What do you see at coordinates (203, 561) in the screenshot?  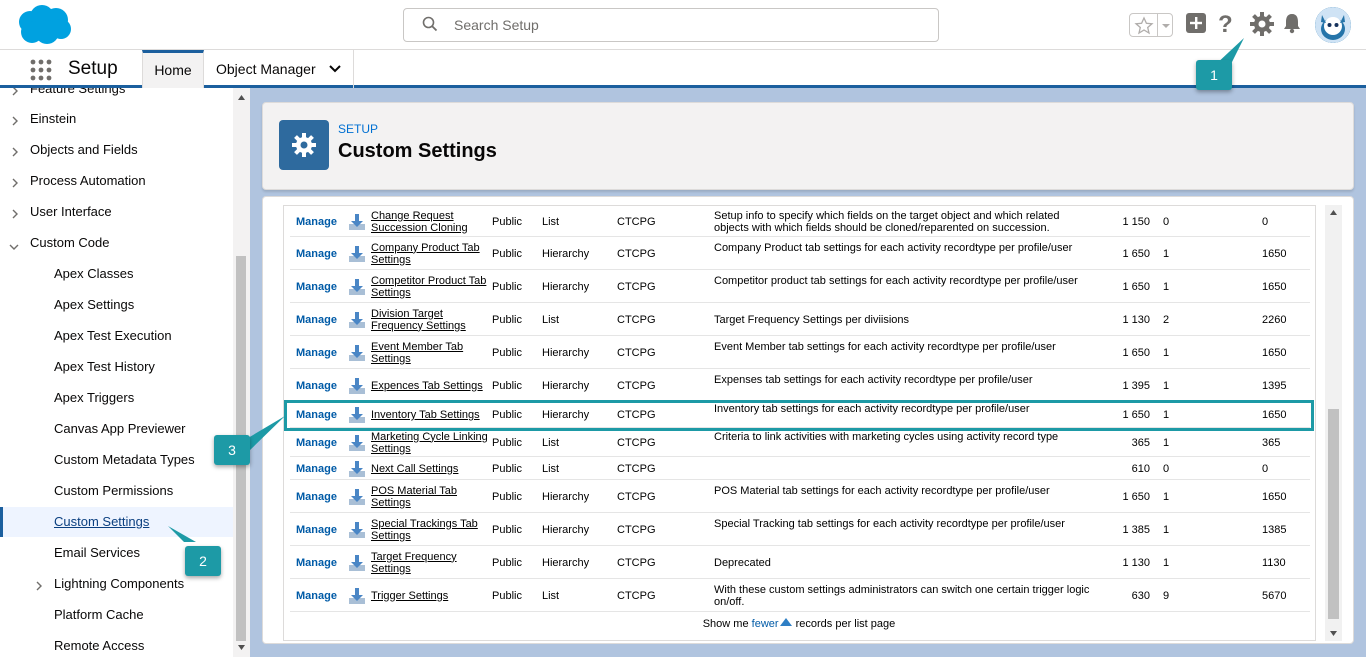 I see `annotation-badge-2: 2` at bounding box center [203, 561].